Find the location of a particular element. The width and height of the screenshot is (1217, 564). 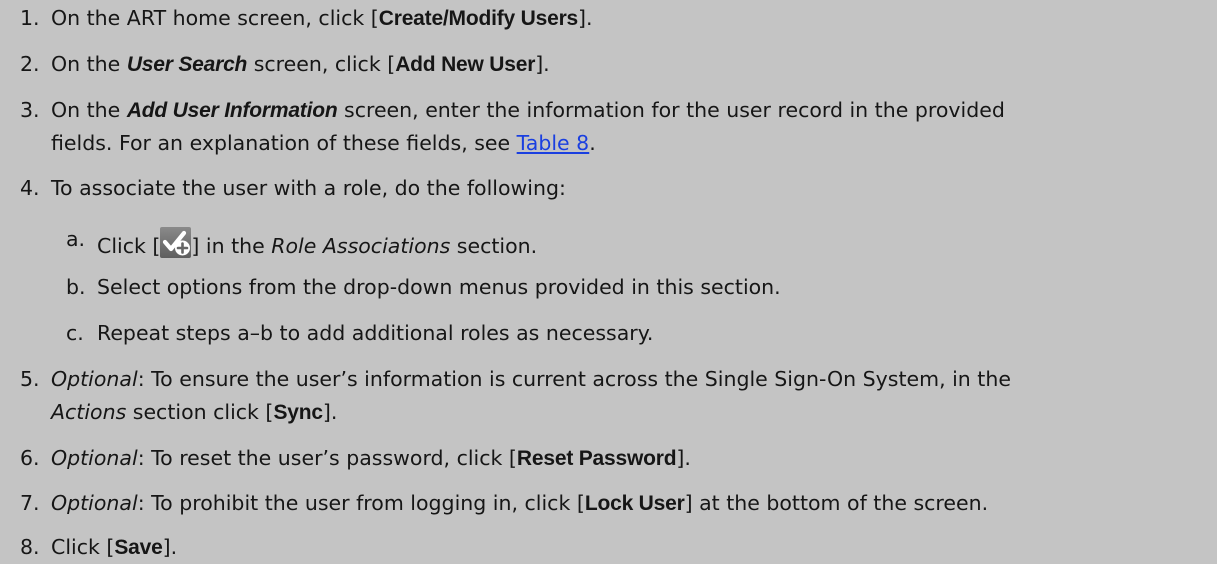

ui-label: Create/Modify Users is located at coordinates (478, 18).